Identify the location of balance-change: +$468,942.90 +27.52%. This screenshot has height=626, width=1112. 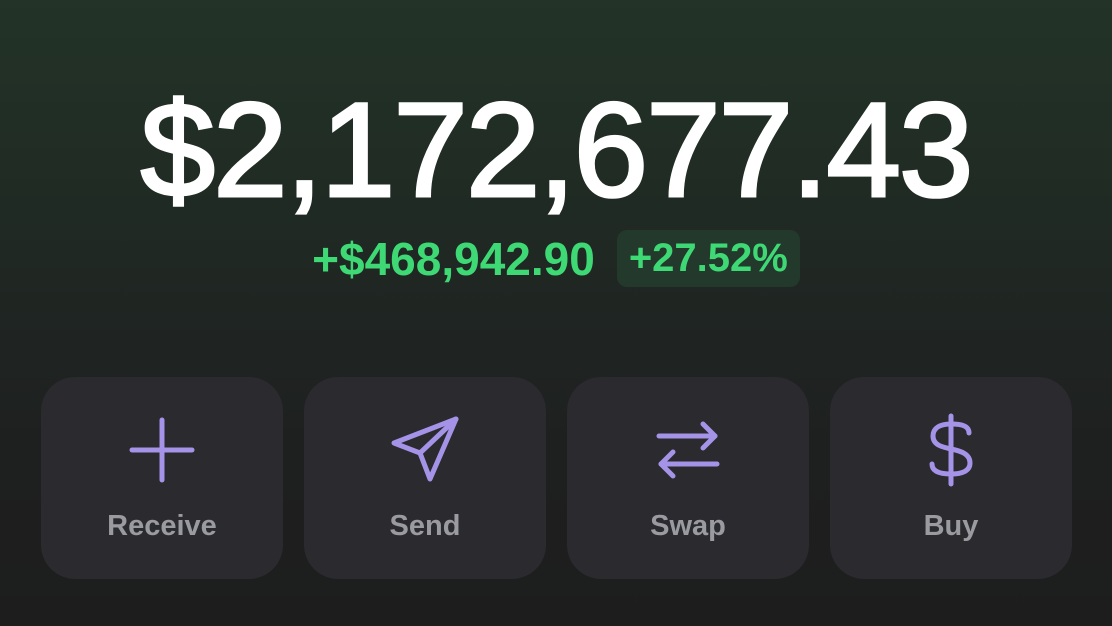
(556, 258).